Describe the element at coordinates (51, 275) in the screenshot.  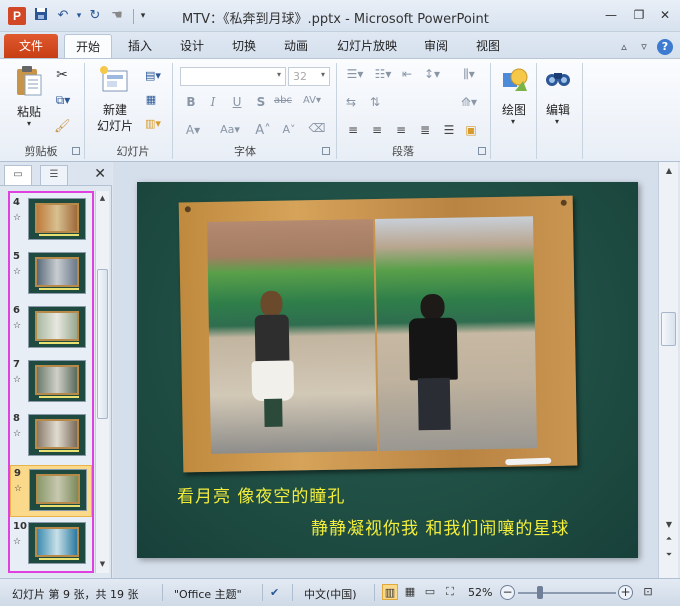
I see `thumbnail-slide-5: 5 ☆` at that location.